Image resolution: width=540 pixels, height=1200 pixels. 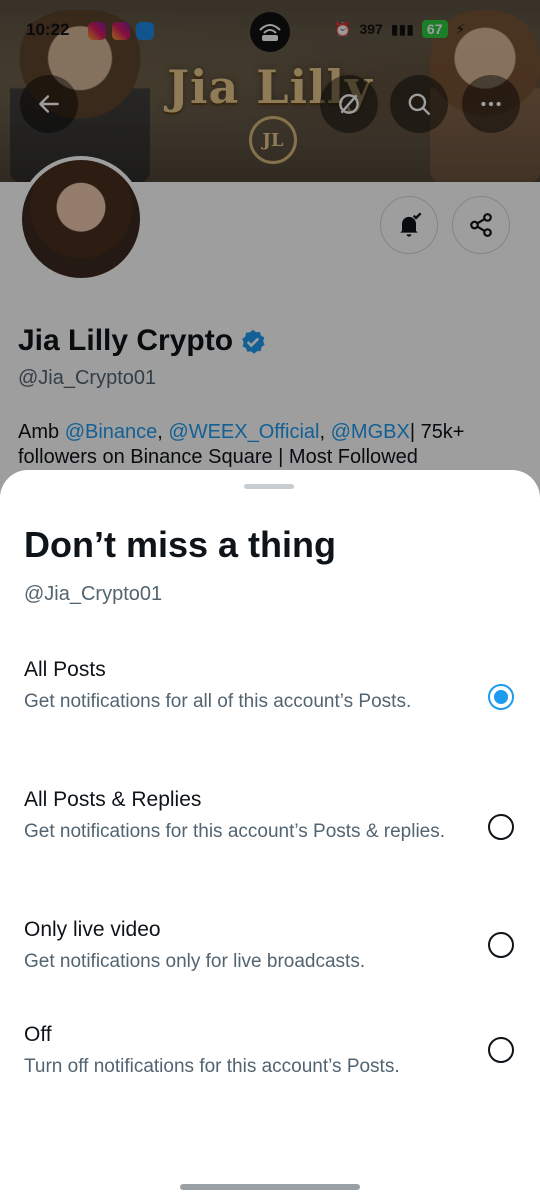 I want to click on radio-all-posts-replies, so click(x=501, y=827).